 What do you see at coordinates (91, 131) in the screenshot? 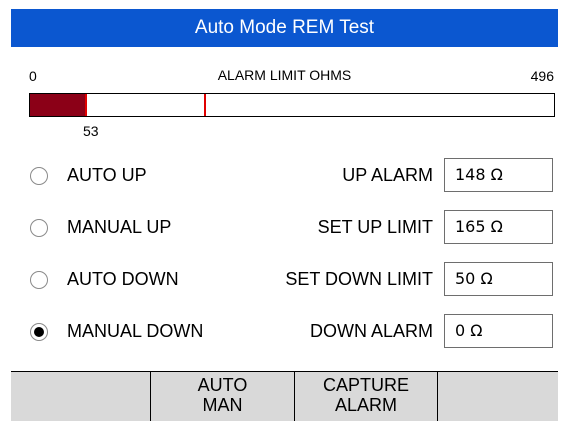
I see `gauge-fill-value-label: 53` at bounding box center [91, 131].